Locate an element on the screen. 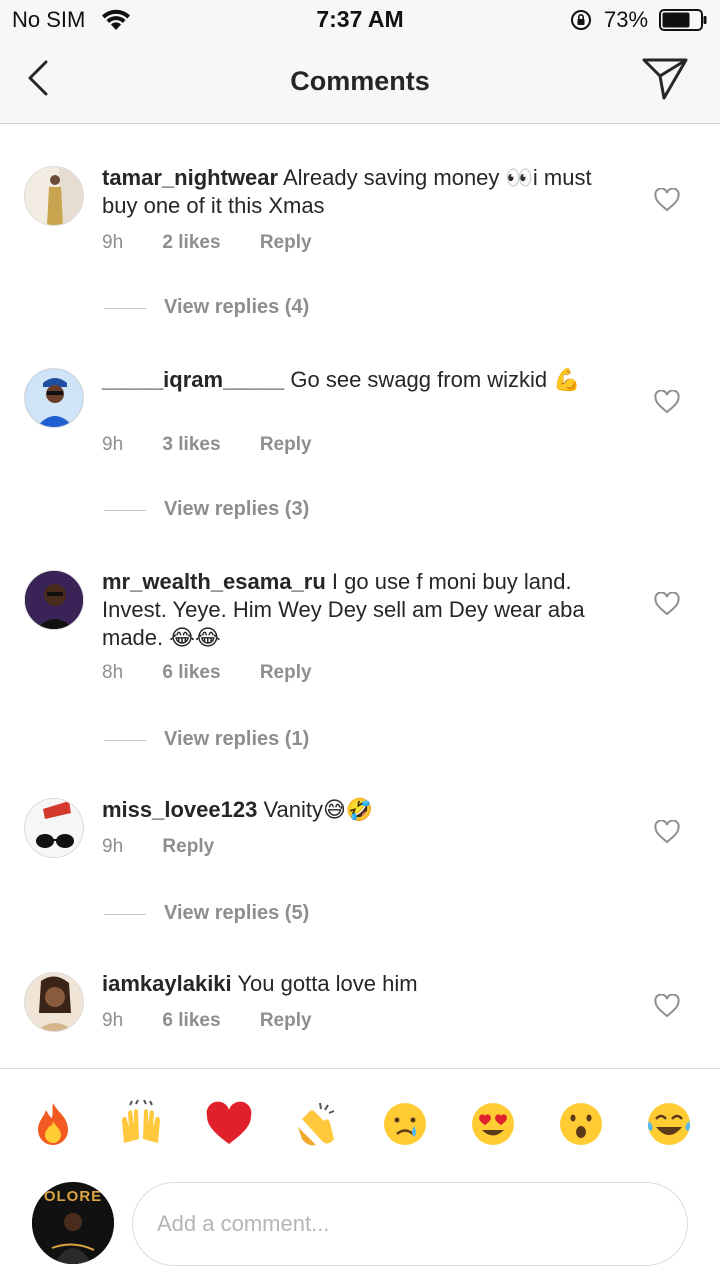 The width and height of the screenshot is (720, 1280). comment-username: tamar_nightwear is located at coordinates (190, 177).